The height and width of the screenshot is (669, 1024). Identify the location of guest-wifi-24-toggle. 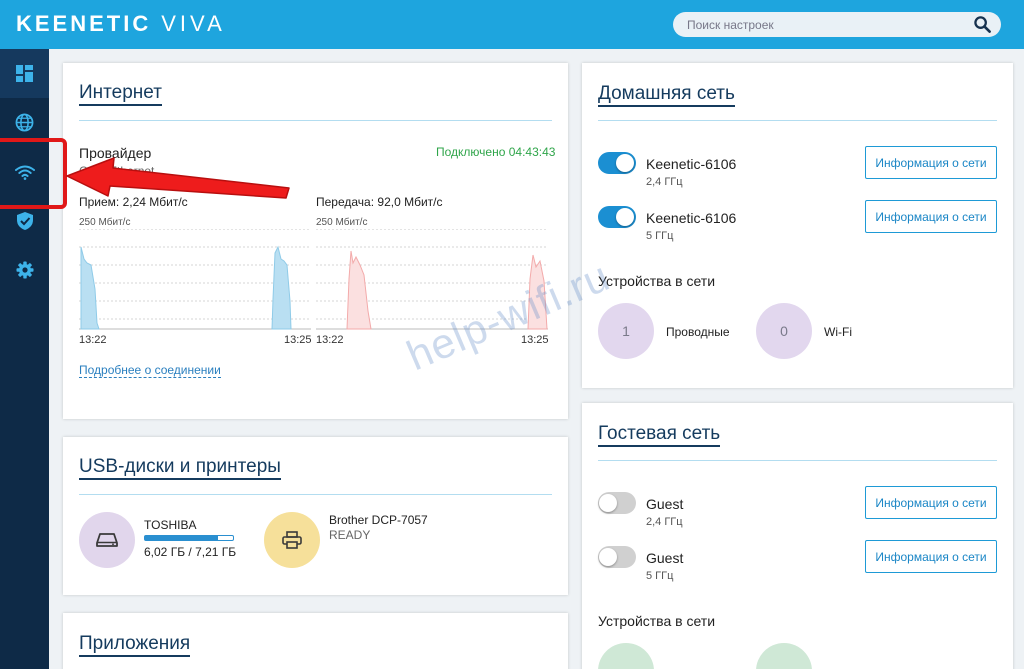
(617, 503).